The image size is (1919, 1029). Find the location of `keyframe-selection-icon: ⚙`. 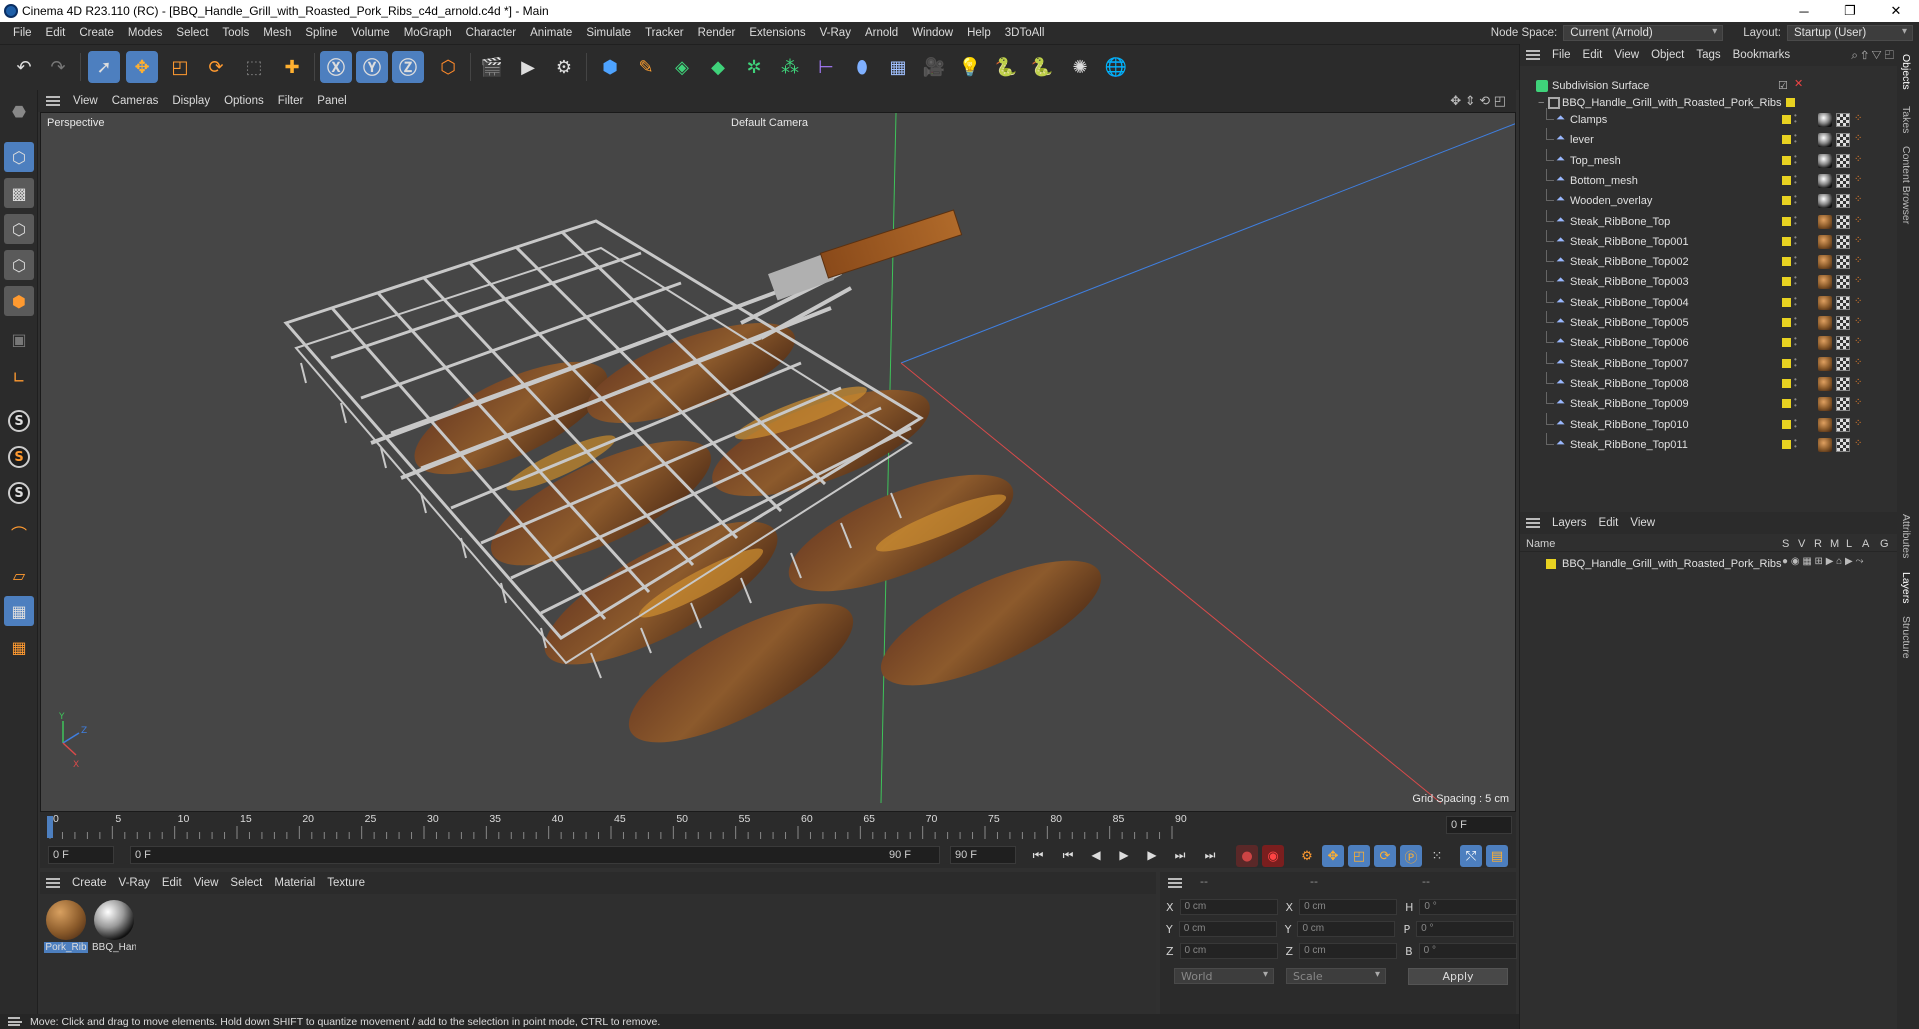

keyframe-selection-icon: ⚙ is located at coordinates (1307, 856).